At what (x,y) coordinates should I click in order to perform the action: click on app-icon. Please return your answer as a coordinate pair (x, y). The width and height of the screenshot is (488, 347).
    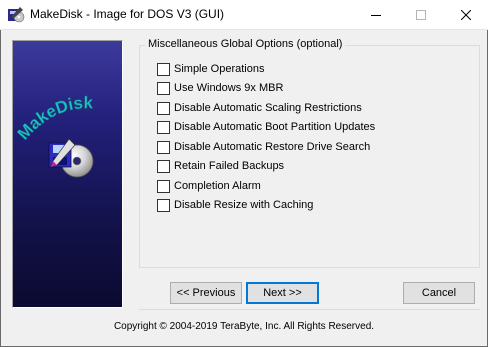
    Looking at the image, I should click on (16, 15).